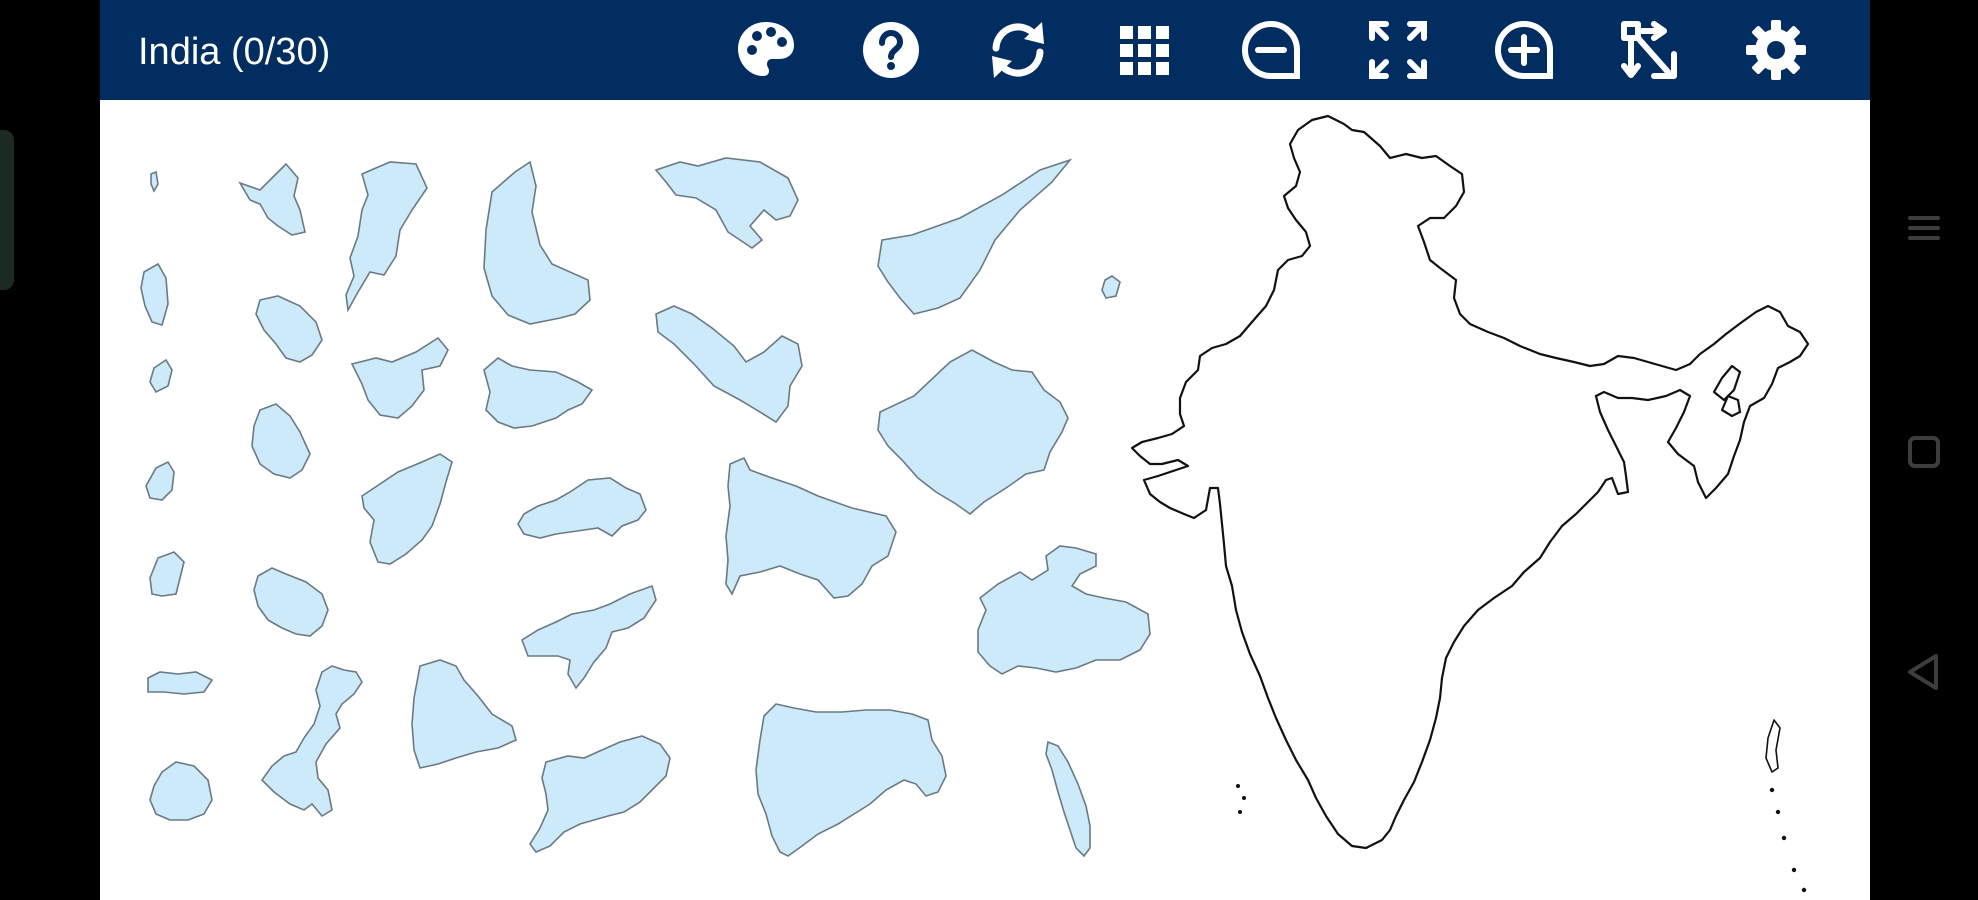  I want to click on settings-button, so click(1776, 50).